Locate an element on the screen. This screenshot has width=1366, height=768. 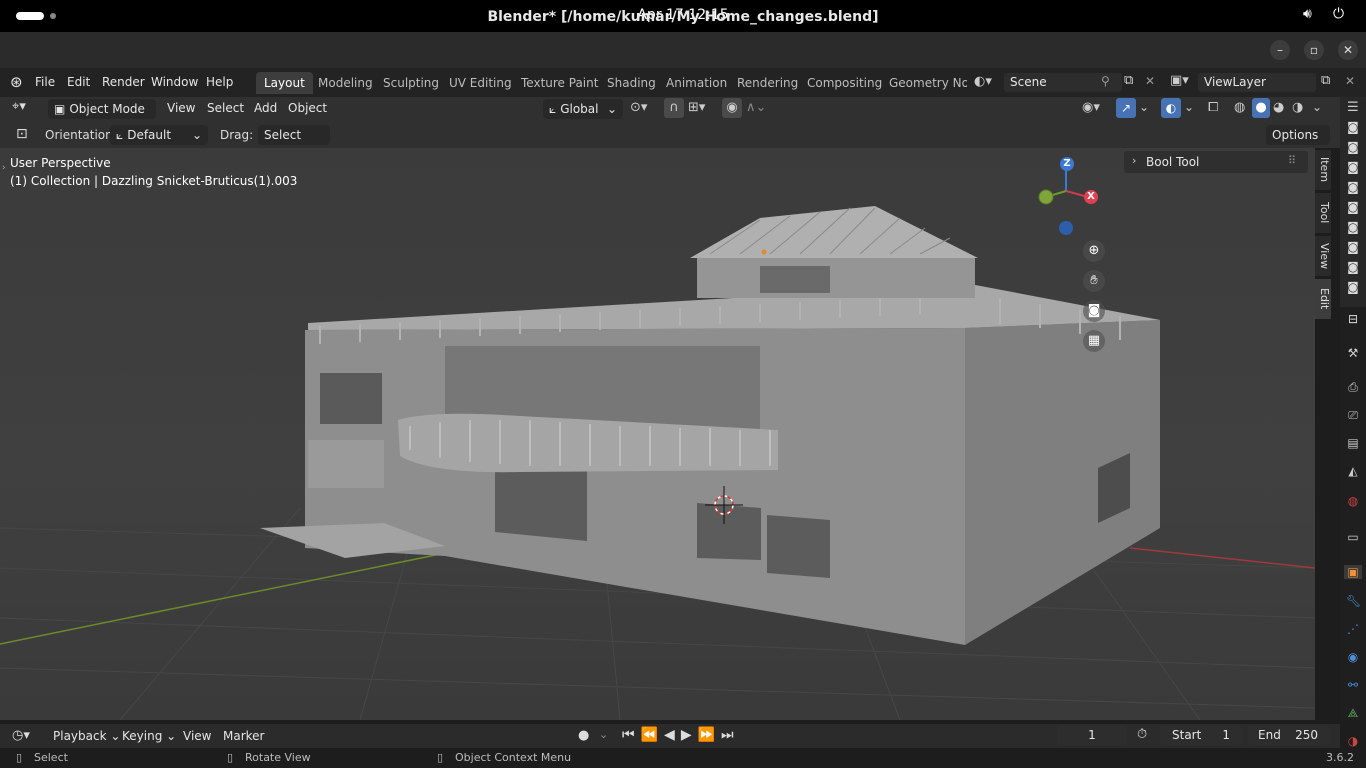
rendered-shading-icon: ◑ is located at coordinates (1297, 107).